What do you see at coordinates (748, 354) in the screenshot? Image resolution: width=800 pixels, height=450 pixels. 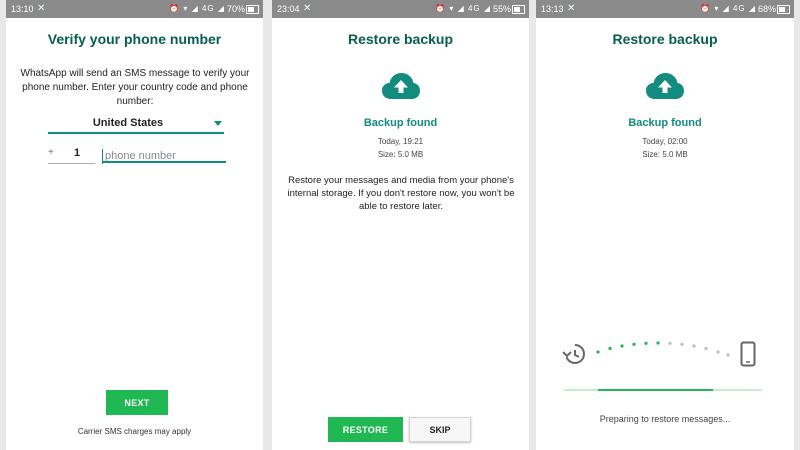 I see `smartphone-icon` at bounding box center [748, 354].